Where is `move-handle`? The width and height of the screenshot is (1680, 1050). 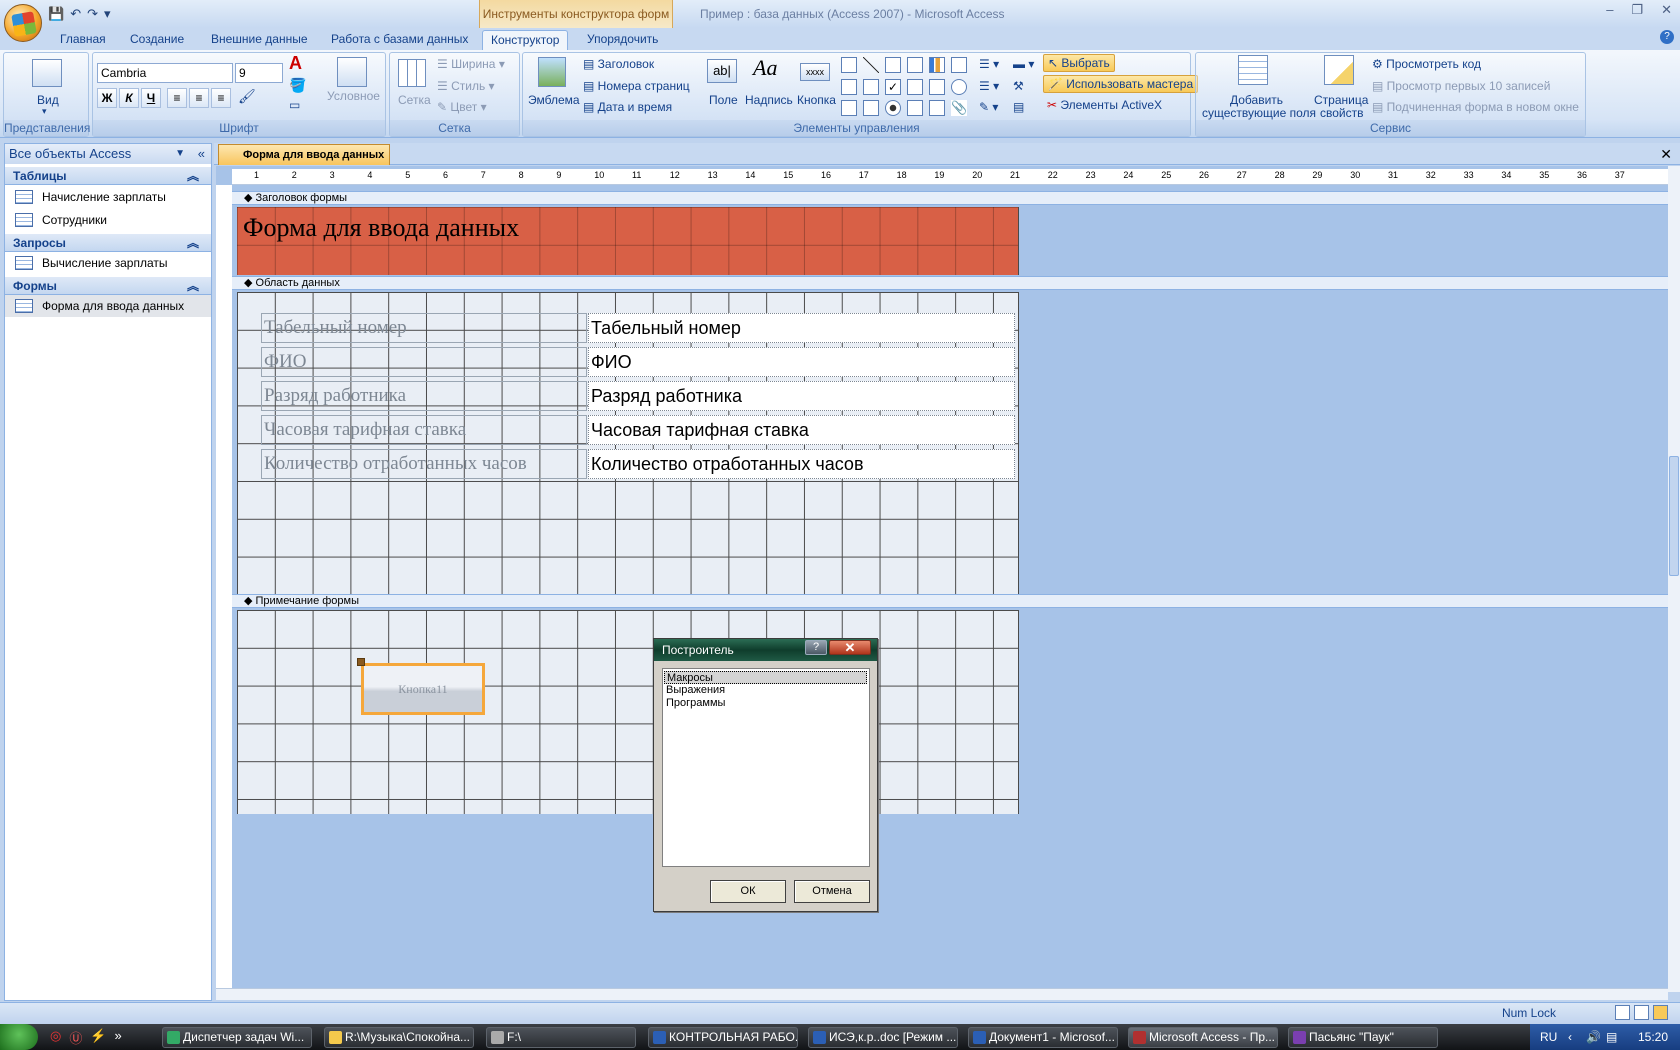 move-handle is located at coordinates (361, 662).